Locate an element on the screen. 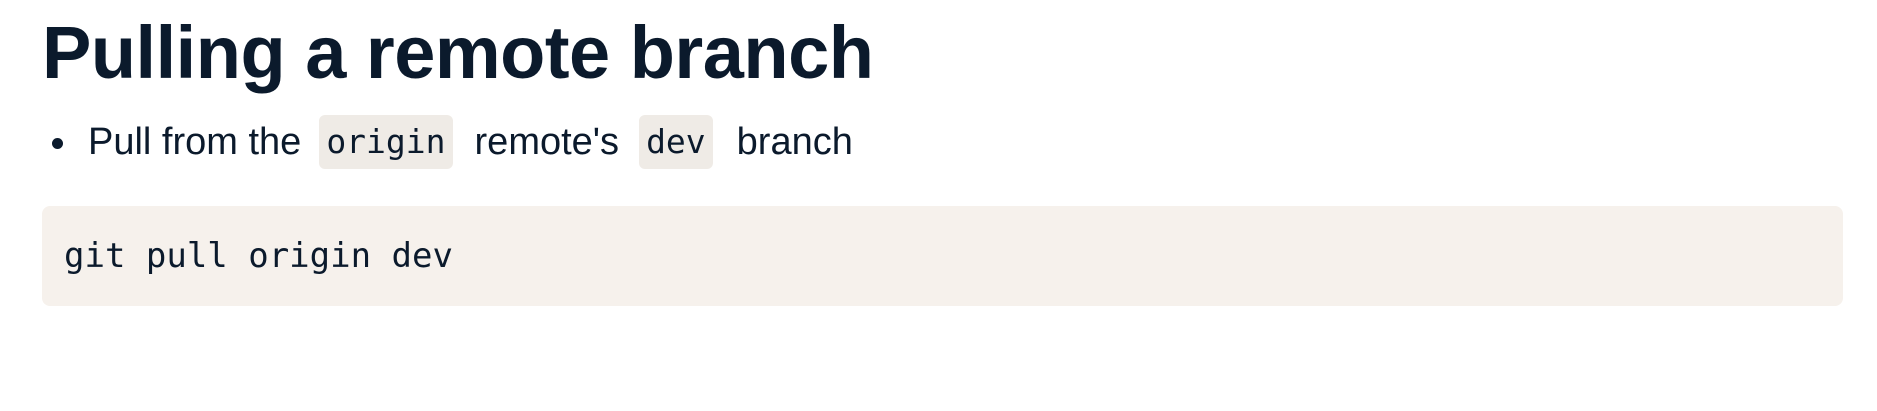  list-item-text-start: Pull from the is located at coordinates (195, 141).